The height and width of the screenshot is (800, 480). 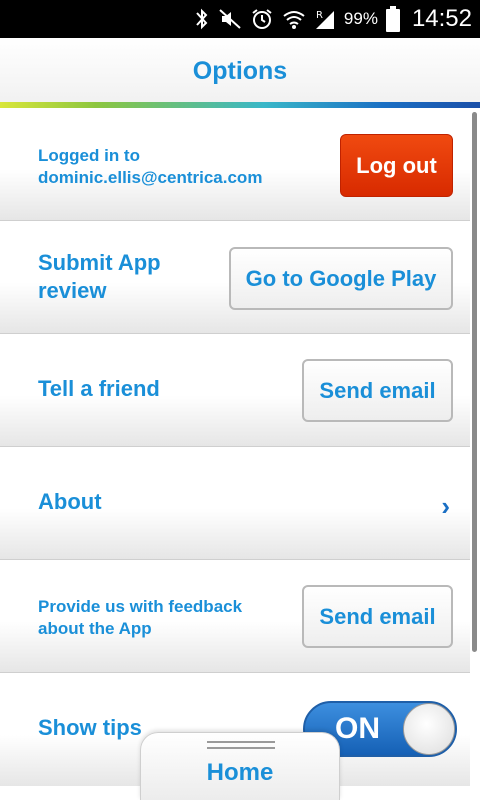 I want to click on google-play-button: Go to Google Play, so click(x=341, y=278).